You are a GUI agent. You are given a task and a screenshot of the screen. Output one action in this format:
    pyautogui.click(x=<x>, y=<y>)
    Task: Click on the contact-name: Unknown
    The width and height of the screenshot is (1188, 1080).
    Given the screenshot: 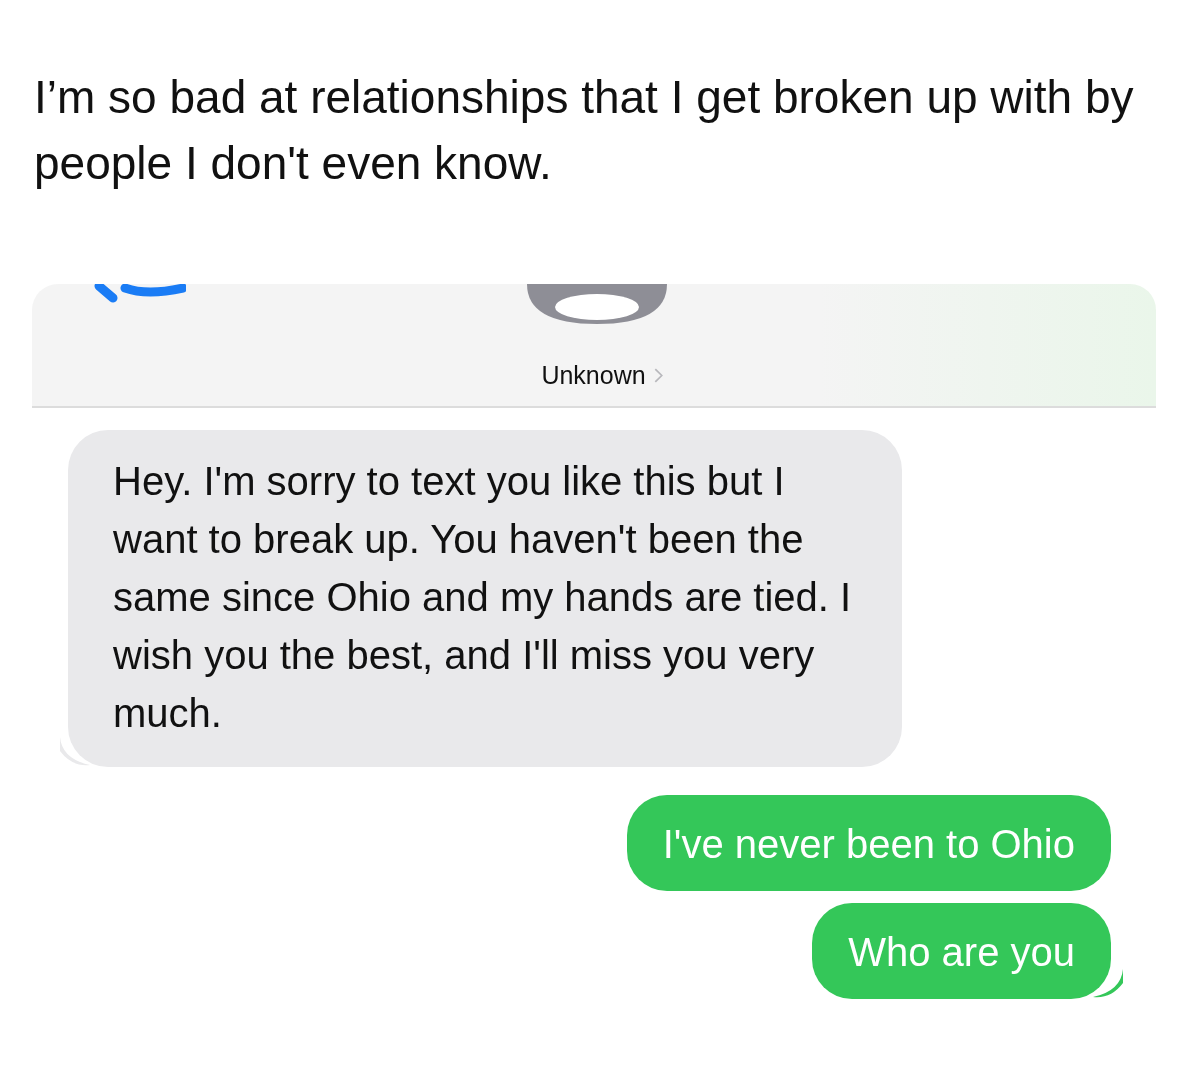 What is the action you would take?
    pyautogui.click(x=593, y=375)
    